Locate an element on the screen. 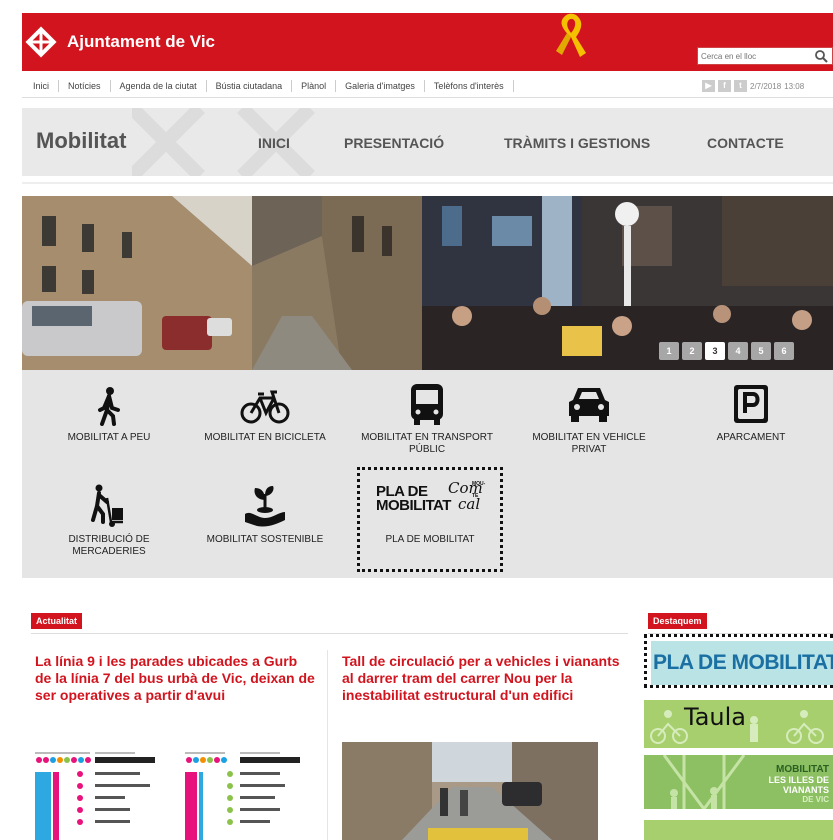 The image size is (833, 840). nav-link-galeria: Galeria d'imatges is located at coordinates (380, 85).